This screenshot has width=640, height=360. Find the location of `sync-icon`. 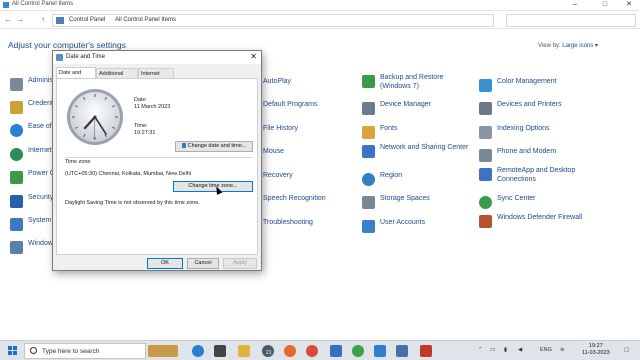

sync-icon is located at coordinates (485, 202).